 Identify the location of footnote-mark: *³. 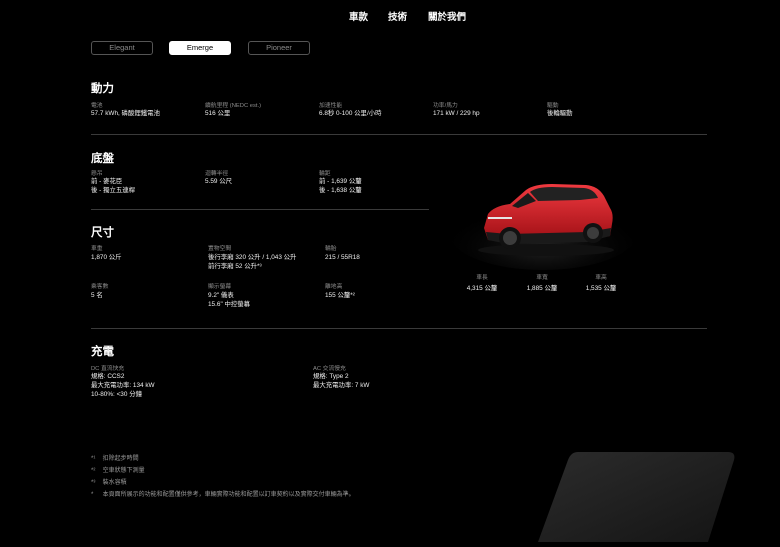
(93, 483).